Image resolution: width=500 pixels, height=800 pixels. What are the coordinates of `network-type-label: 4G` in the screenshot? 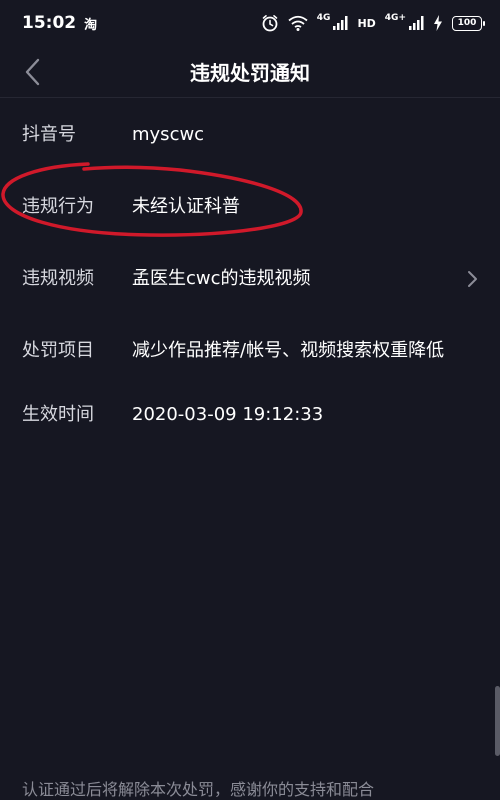 It's located at (323, 17).